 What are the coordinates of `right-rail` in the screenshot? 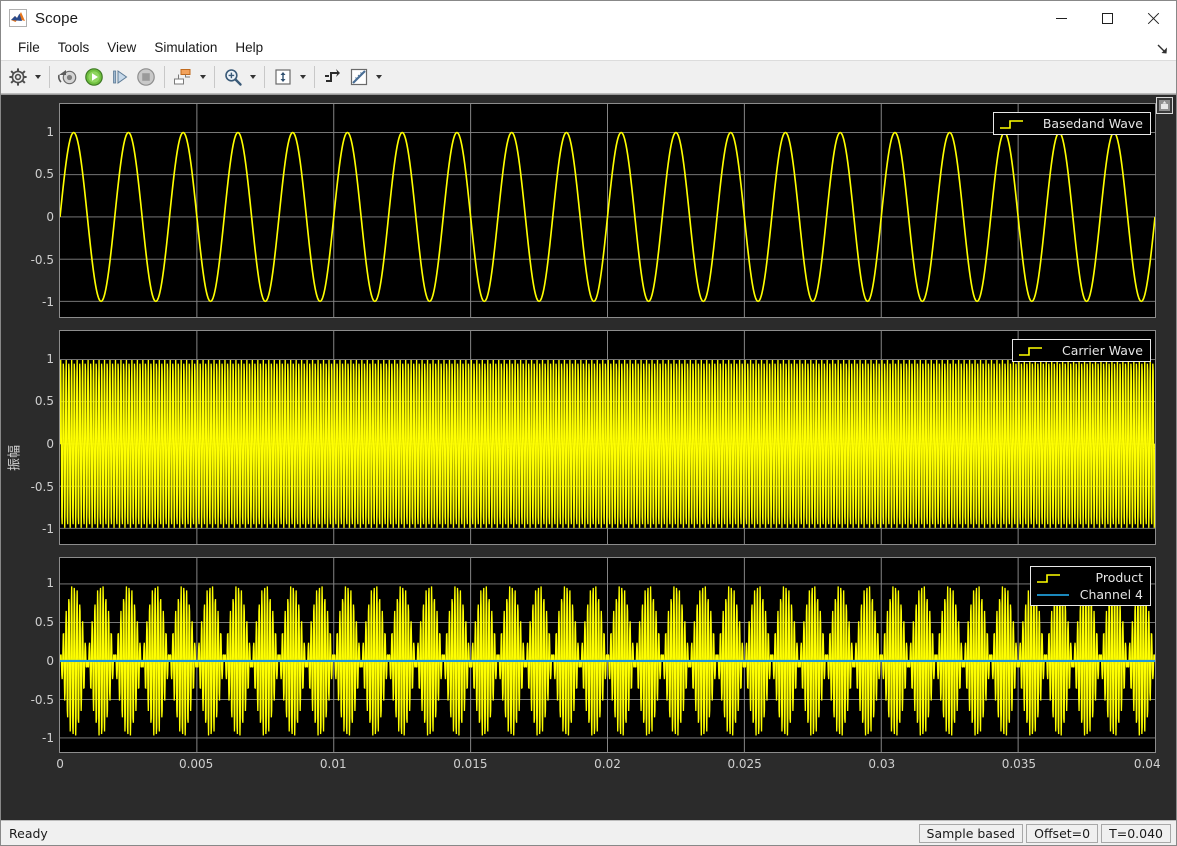 It's located at (1166, 457).